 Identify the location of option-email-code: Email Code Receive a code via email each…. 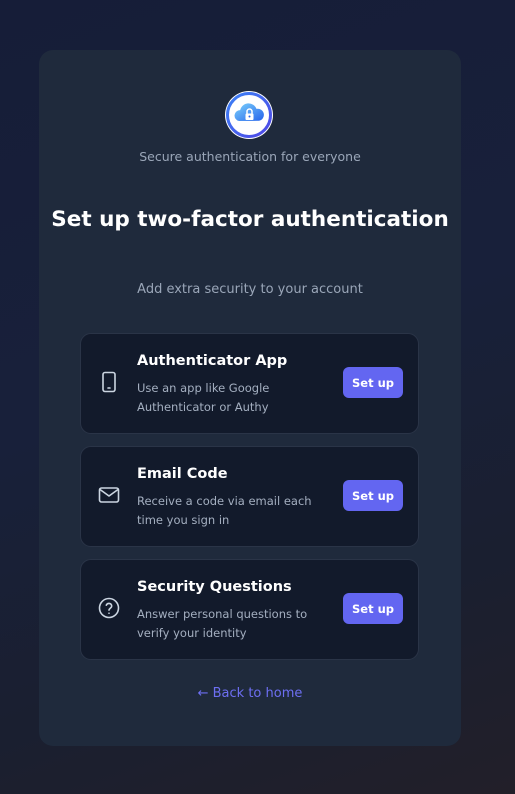
(249, 496).